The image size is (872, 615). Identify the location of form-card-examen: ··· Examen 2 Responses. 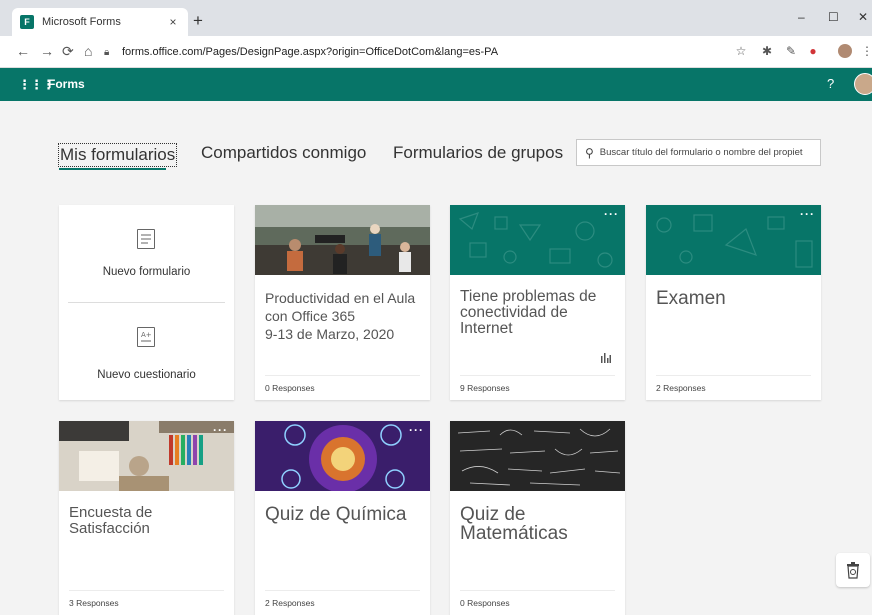
(733, 302).